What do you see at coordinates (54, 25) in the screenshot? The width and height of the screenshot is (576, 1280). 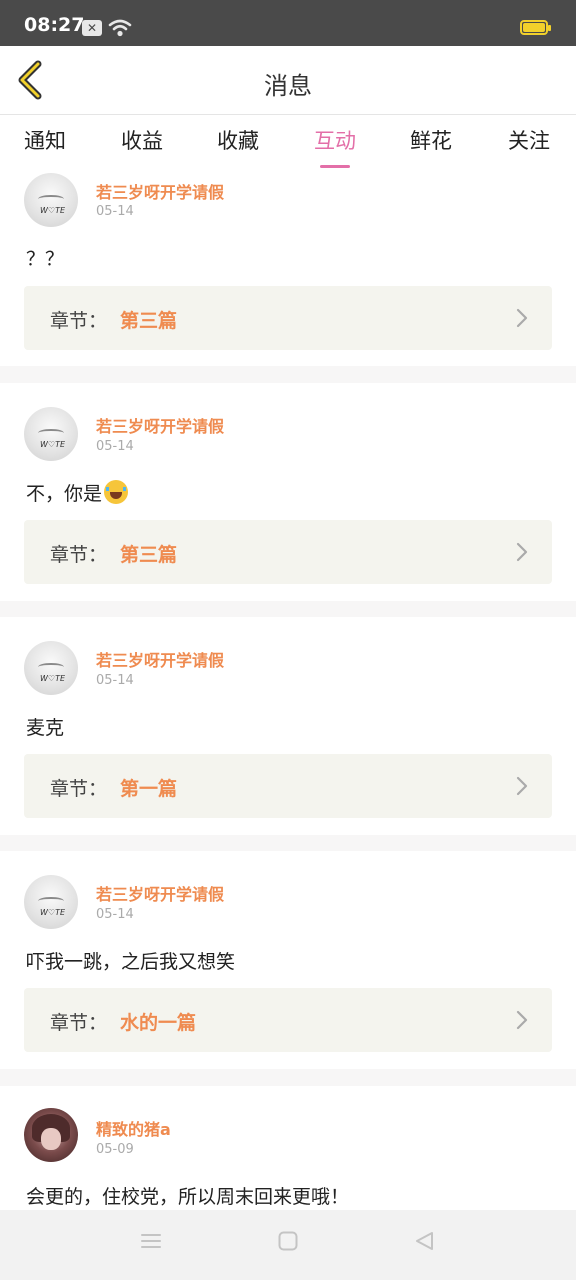 I see `status-time: 08:27` at bounding box center [54, 25].